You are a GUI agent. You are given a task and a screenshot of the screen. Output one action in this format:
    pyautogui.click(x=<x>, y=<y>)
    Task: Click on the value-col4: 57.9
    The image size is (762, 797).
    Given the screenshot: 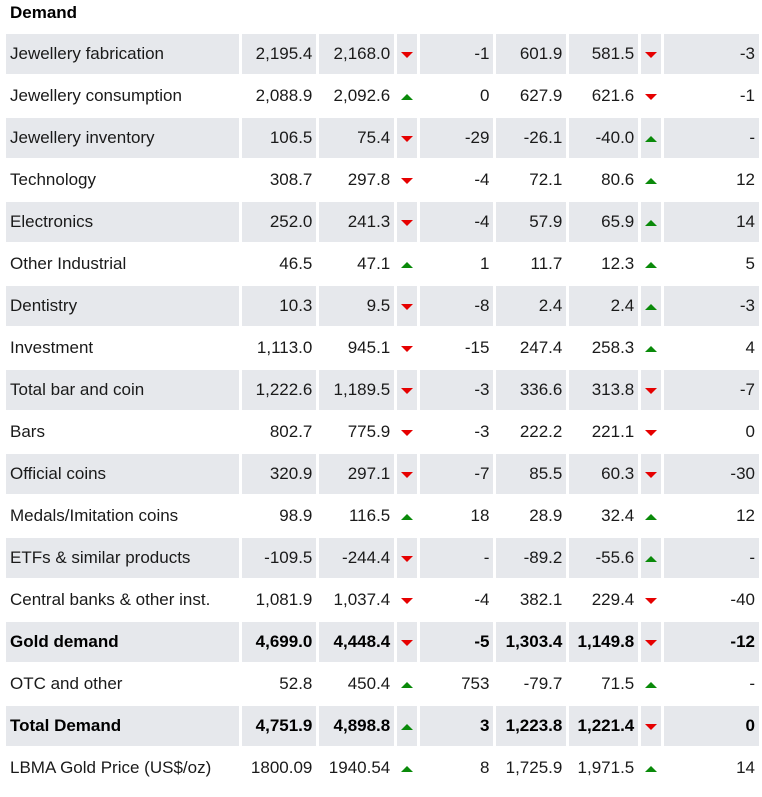 What is the action you would take?
    pyautogui.click(x=531, y=222)
    